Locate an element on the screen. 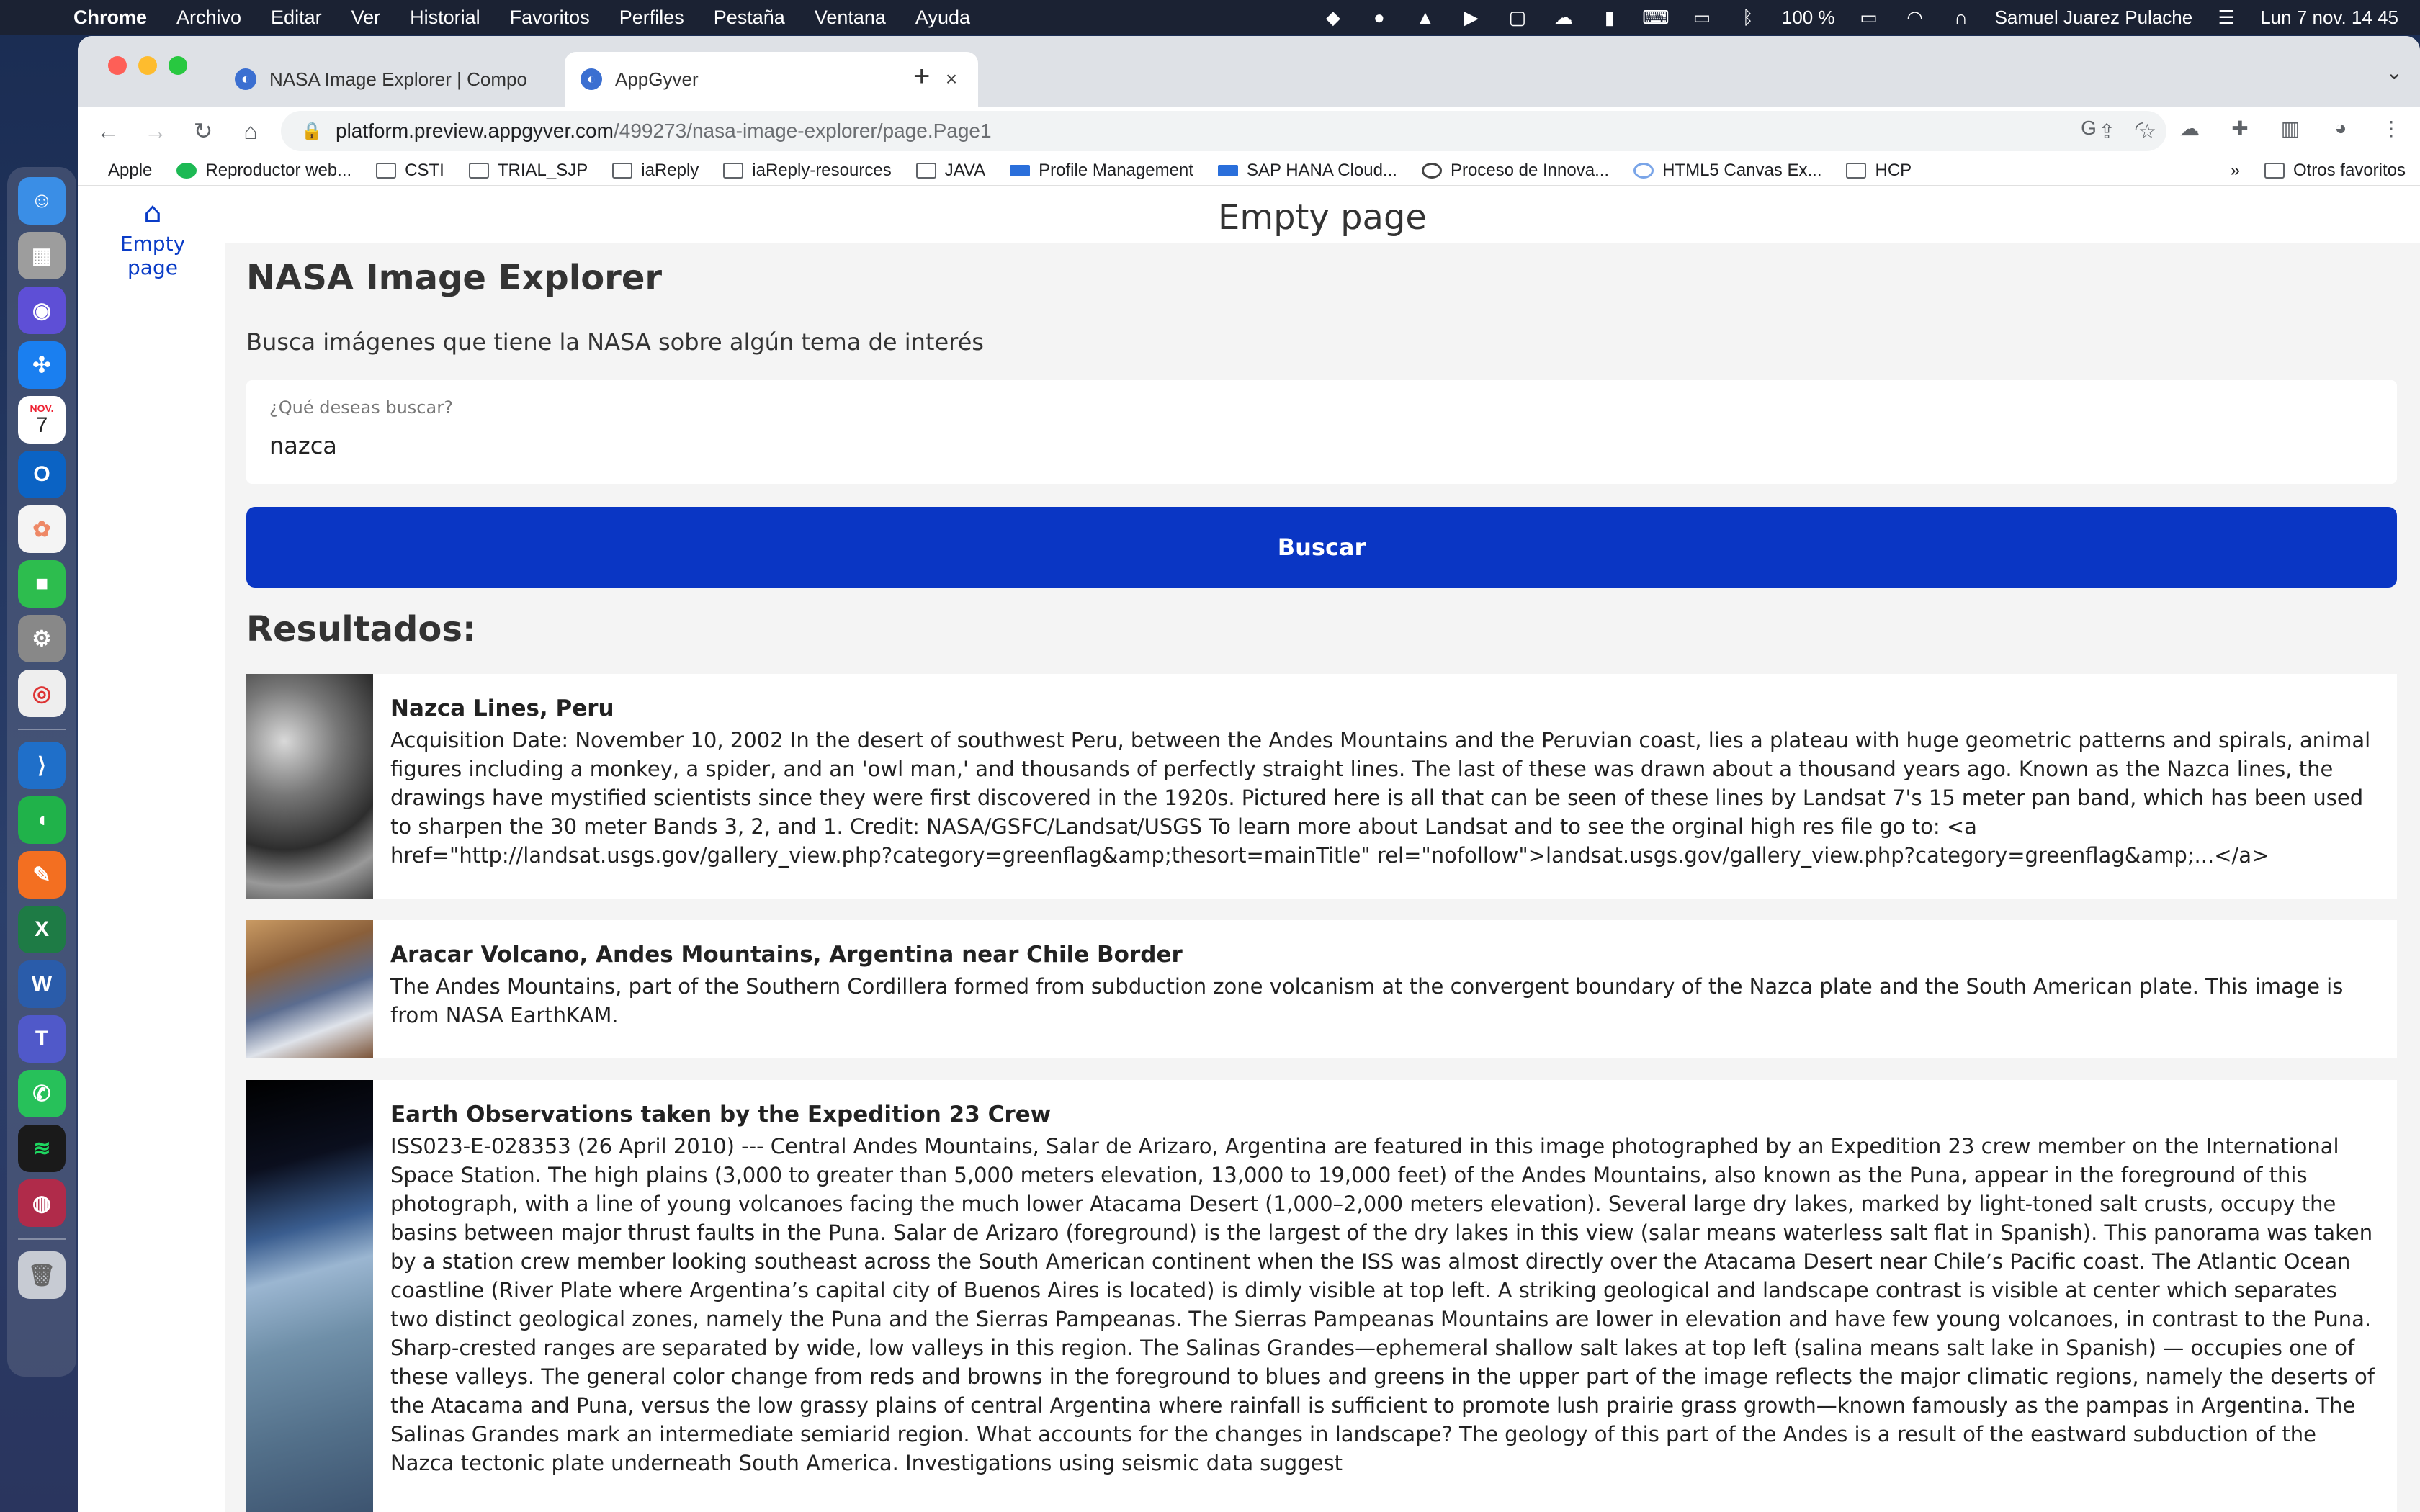 This screenshot has height=1512, width=2420. trash-icon: 🗑 is located at coordinates (42, 1275).